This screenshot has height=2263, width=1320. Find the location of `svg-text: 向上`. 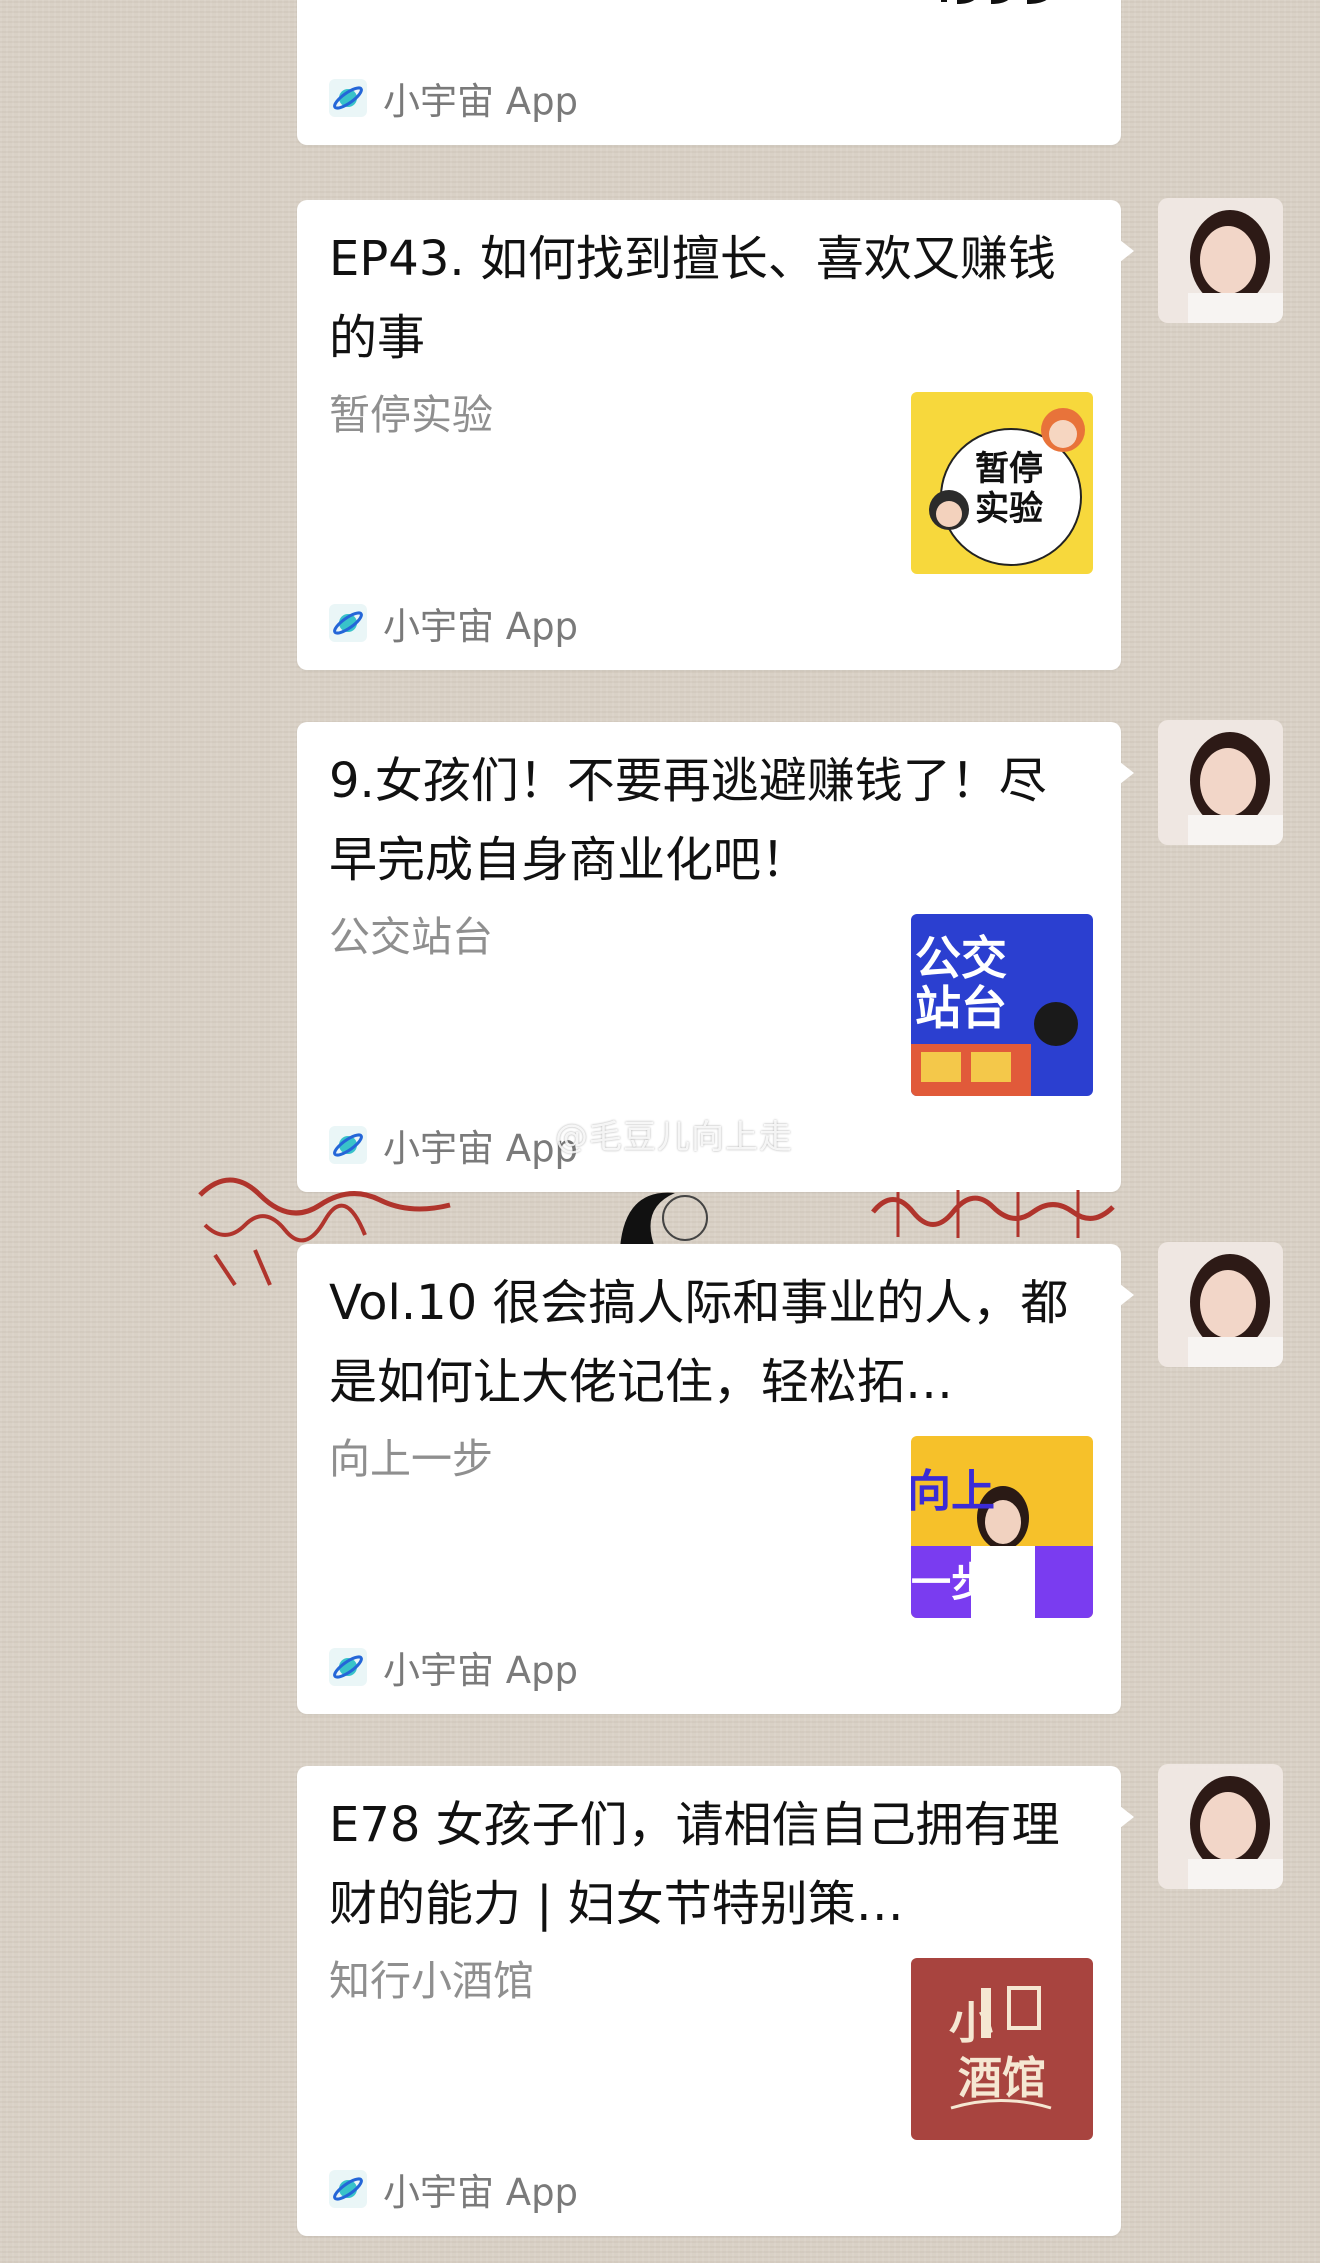

svg-text: 向上 is located at coordinates (953, 1491).